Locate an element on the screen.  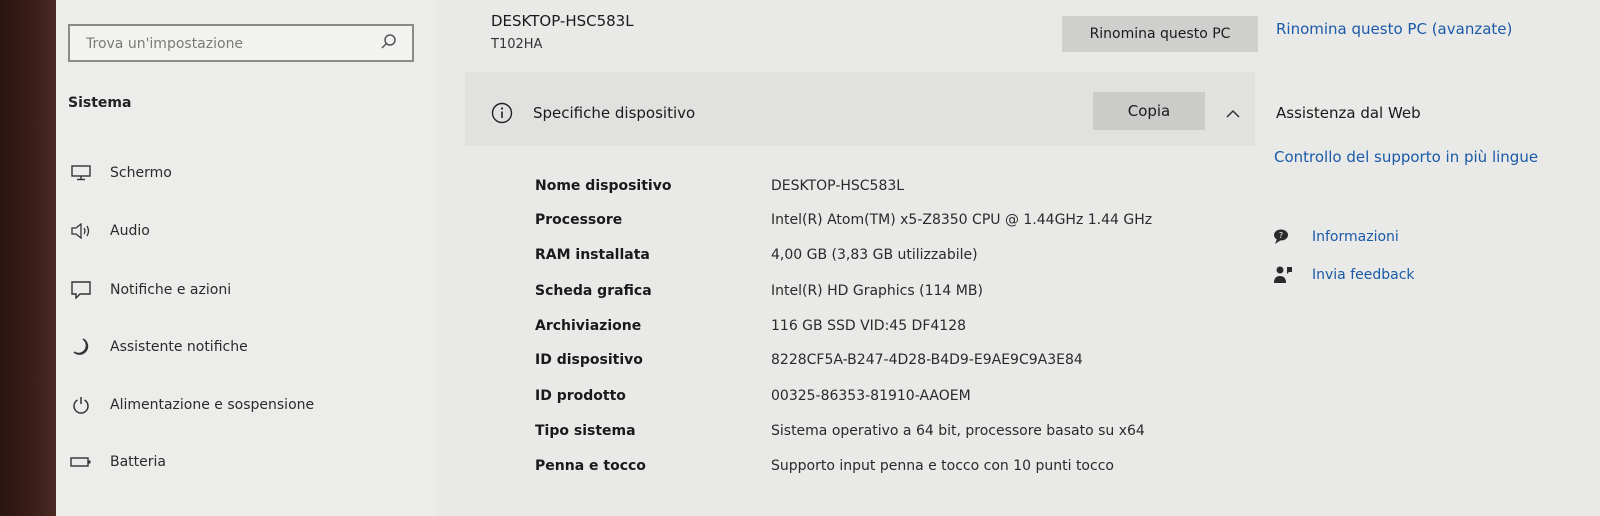
feedback-icon is located at coordinates (1283, 275).